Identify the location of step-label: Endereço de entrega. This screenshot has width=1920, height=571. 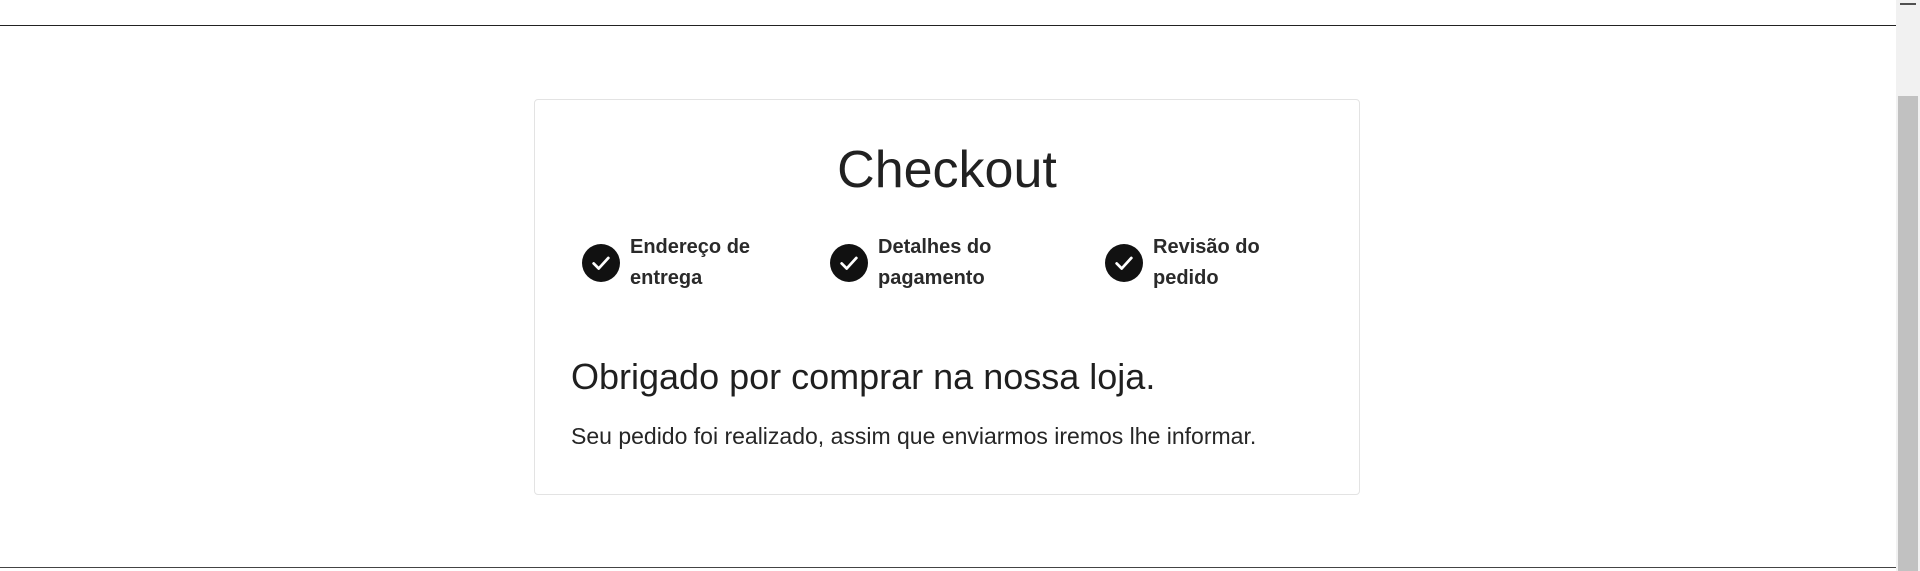
(690, 262).